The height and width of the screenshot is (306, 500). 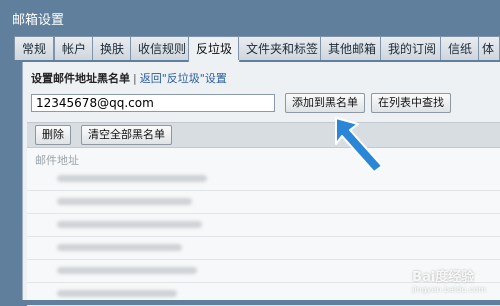 I want to click on tab-account: 帐户, so click(x=74, y=48).